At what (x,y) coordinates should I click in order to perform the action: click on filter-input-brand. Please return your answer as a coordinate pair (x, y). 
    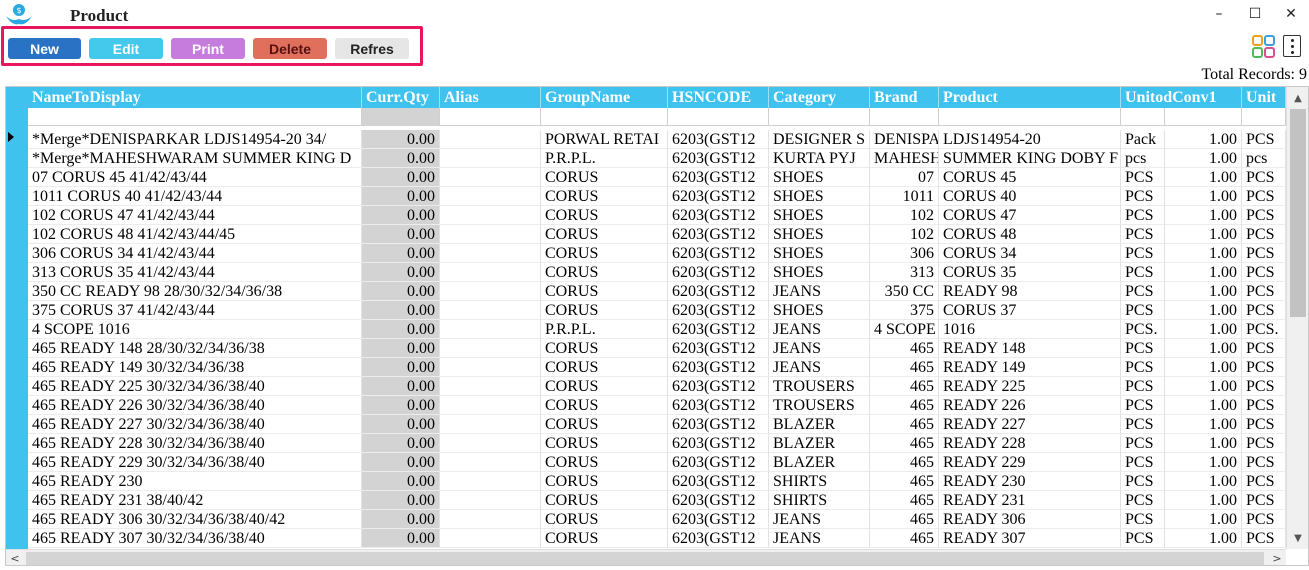
    Looking at the image, I should click on (904, 117).